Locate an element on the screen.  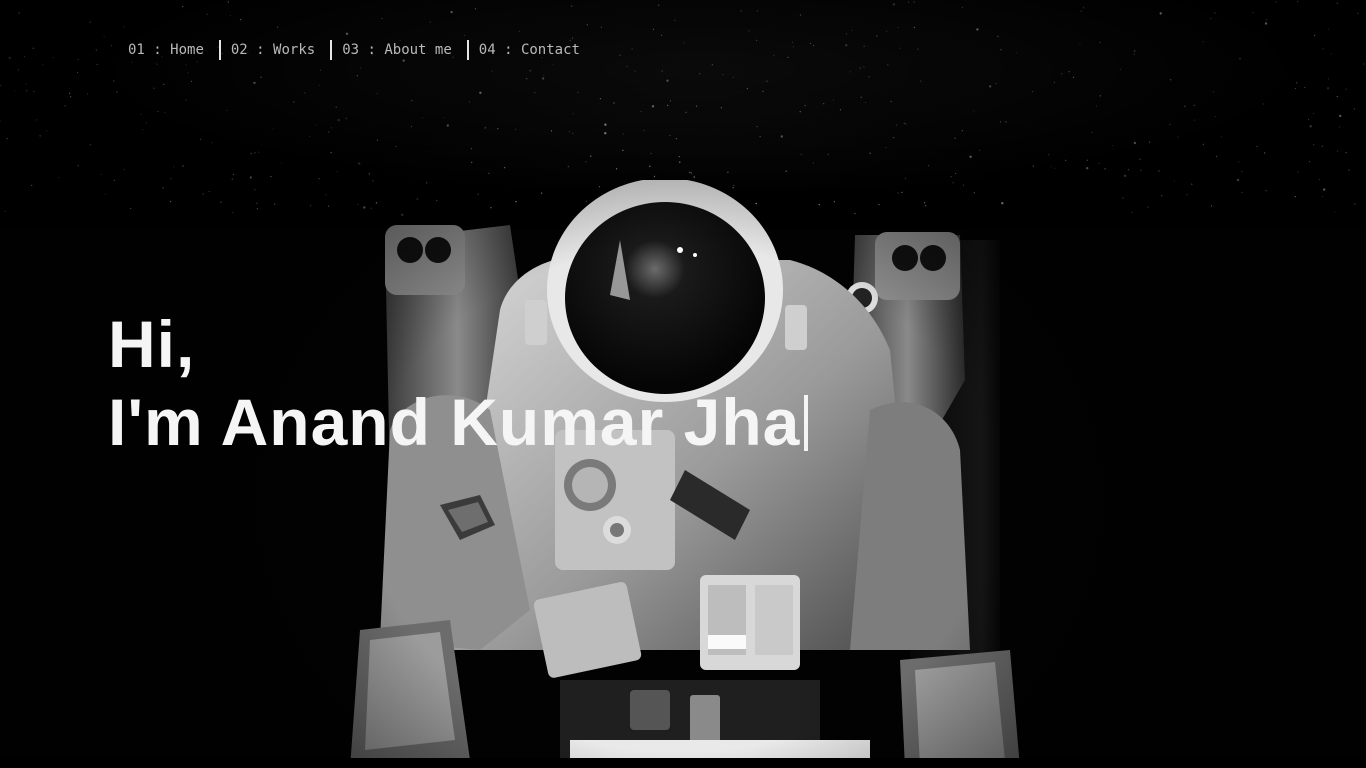
nav-item-home: 01 : Home is located at coordinates (168, 50).